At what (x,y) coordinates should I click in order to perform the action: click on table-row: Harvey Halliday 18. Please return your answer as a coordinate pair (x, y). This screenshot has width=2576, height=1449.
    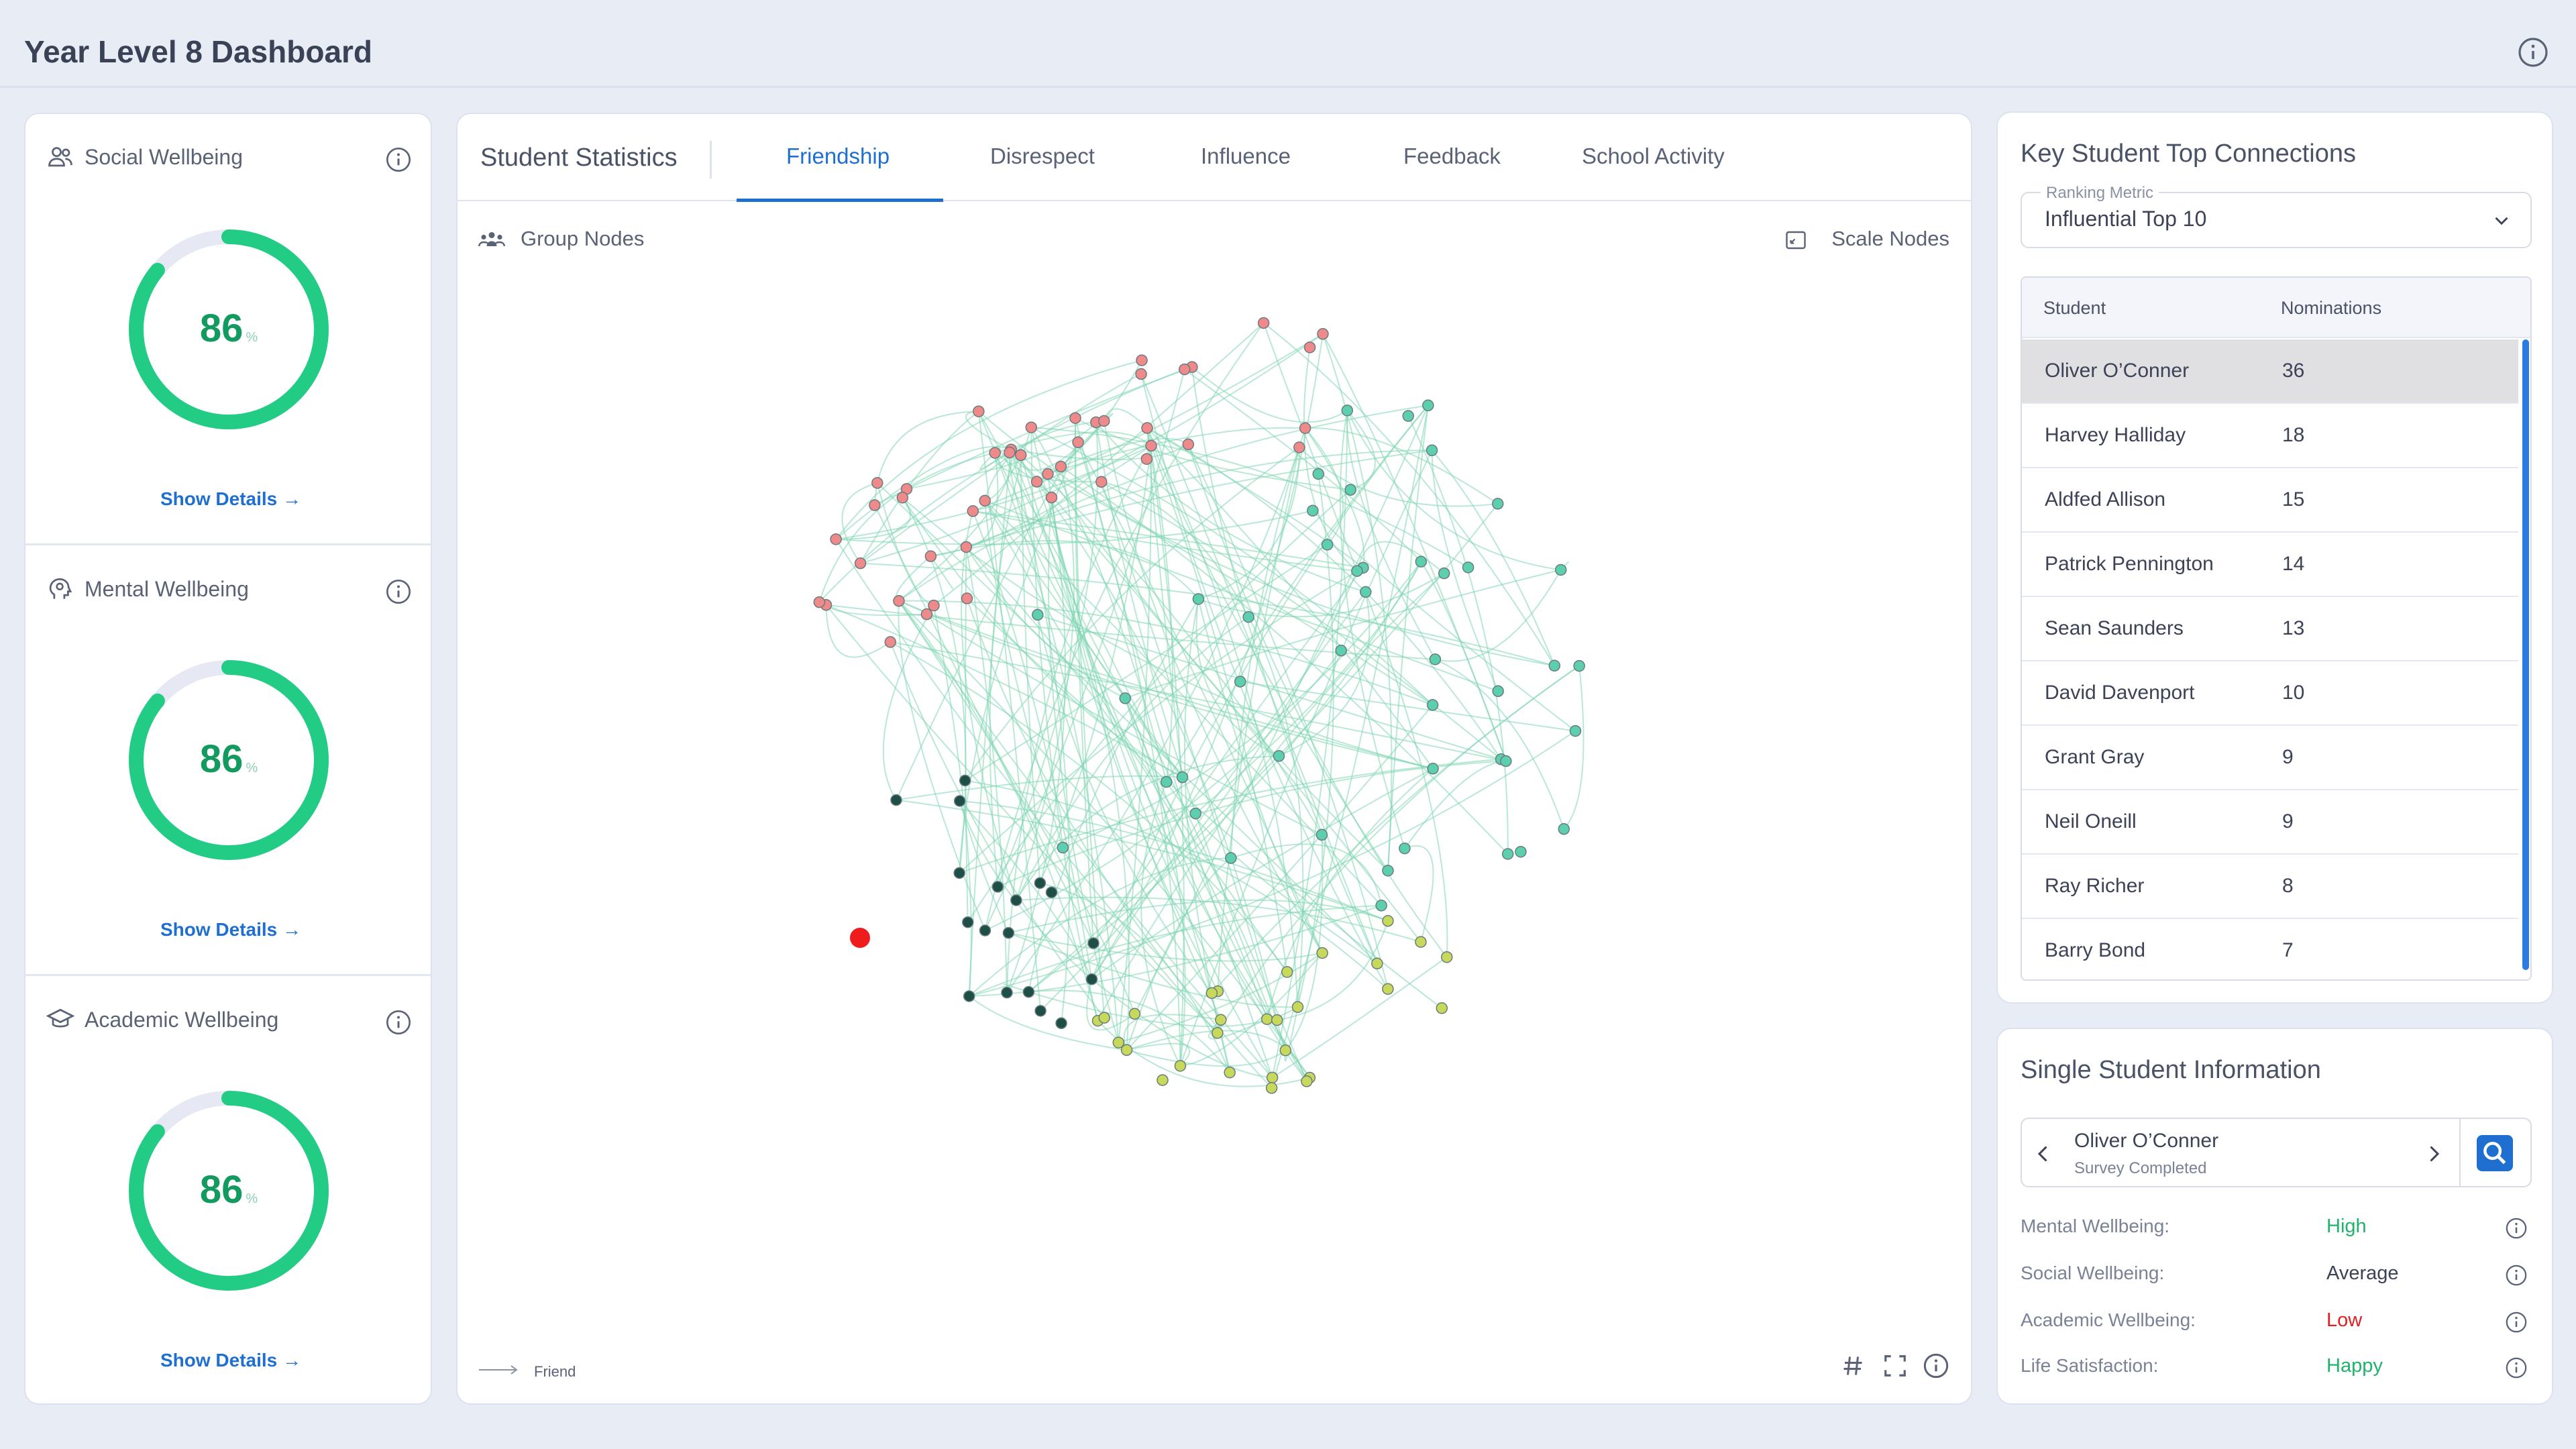
    Looking at the image, I should click on (2270, 436).